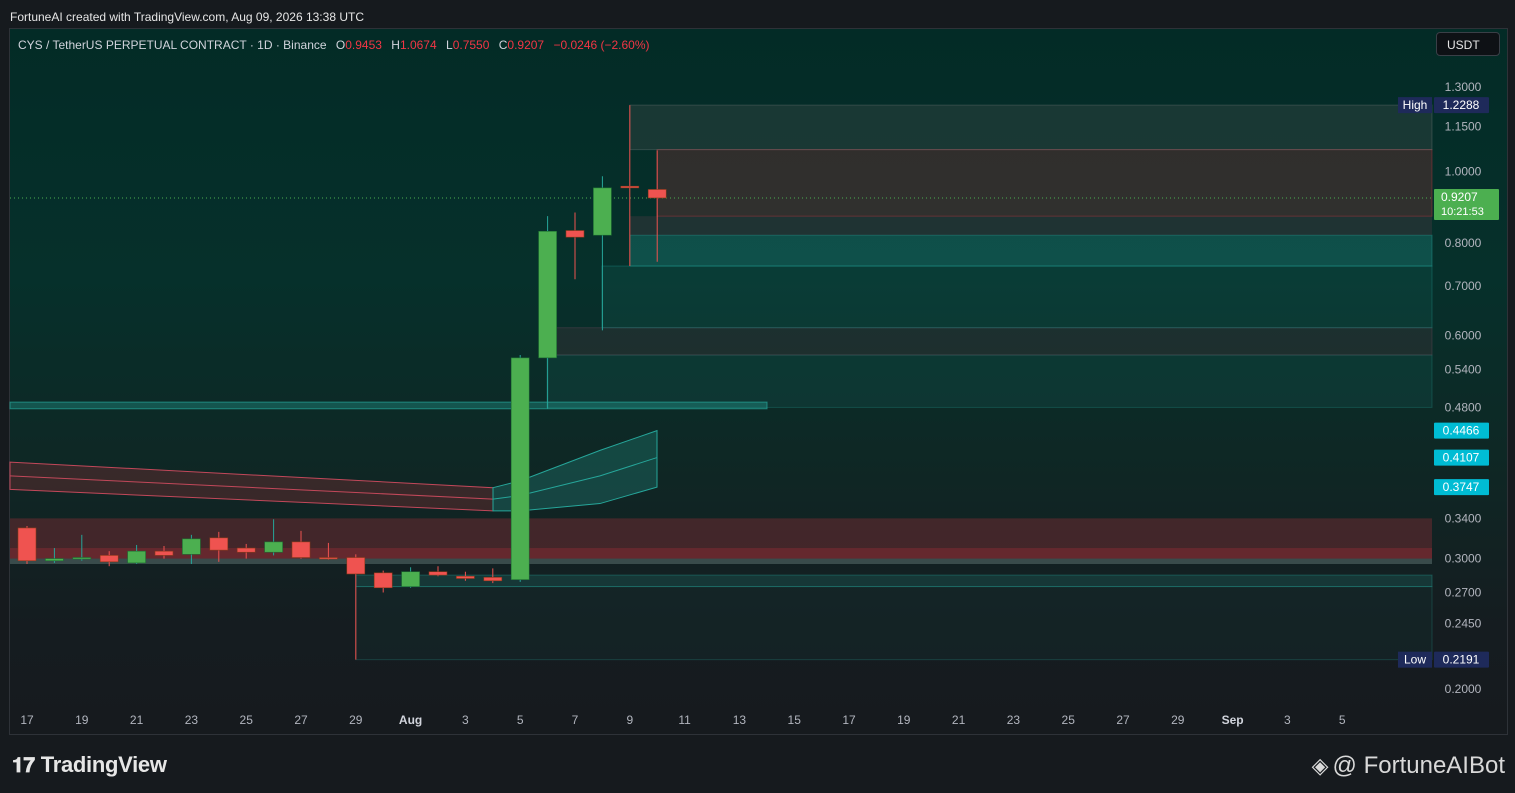 This screenshot has width=1515, height=793. What do you see at coordinates (1017, 297) in the screenshot?
I see `zone-upper-teal` at bounding box center [1017, 297].